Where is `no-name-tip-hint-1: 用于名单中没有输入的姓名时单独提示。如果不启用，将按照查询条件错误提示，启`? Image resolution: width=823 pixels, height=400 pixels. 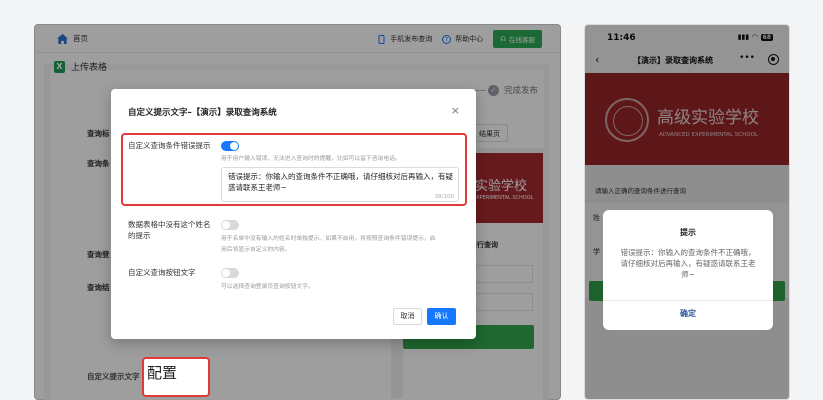 no-name-tip-hint-1: 用于名单中没有输入的姓名时单独提示。如果不启用，将按照查询条件错误提示，启 is located at coordinates (328, 239).